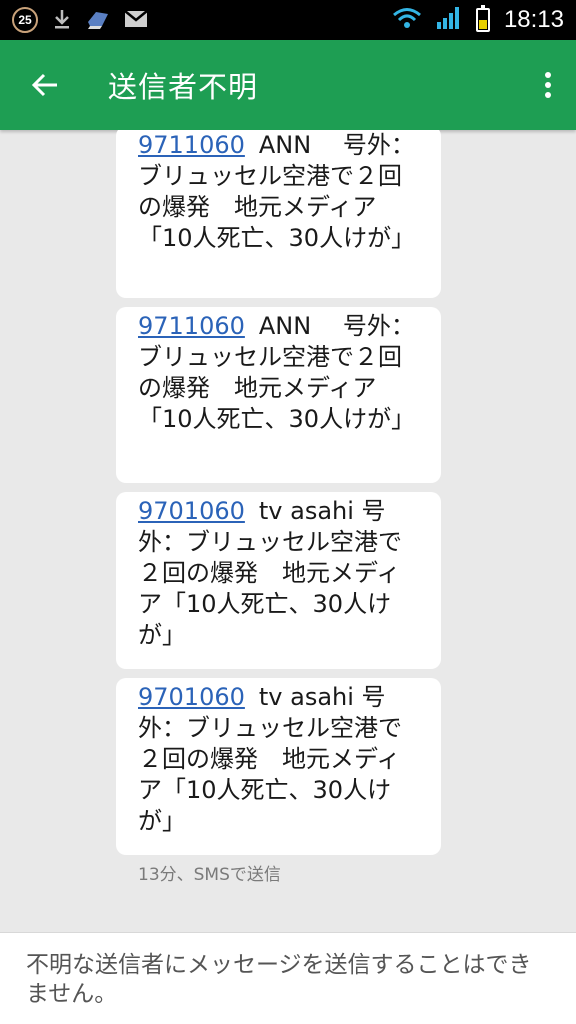 The width and height of the screenshot is (576, 1024). Describe the element at coordinates (62, 20) in the screenshot. I see `download-icon` at that location.